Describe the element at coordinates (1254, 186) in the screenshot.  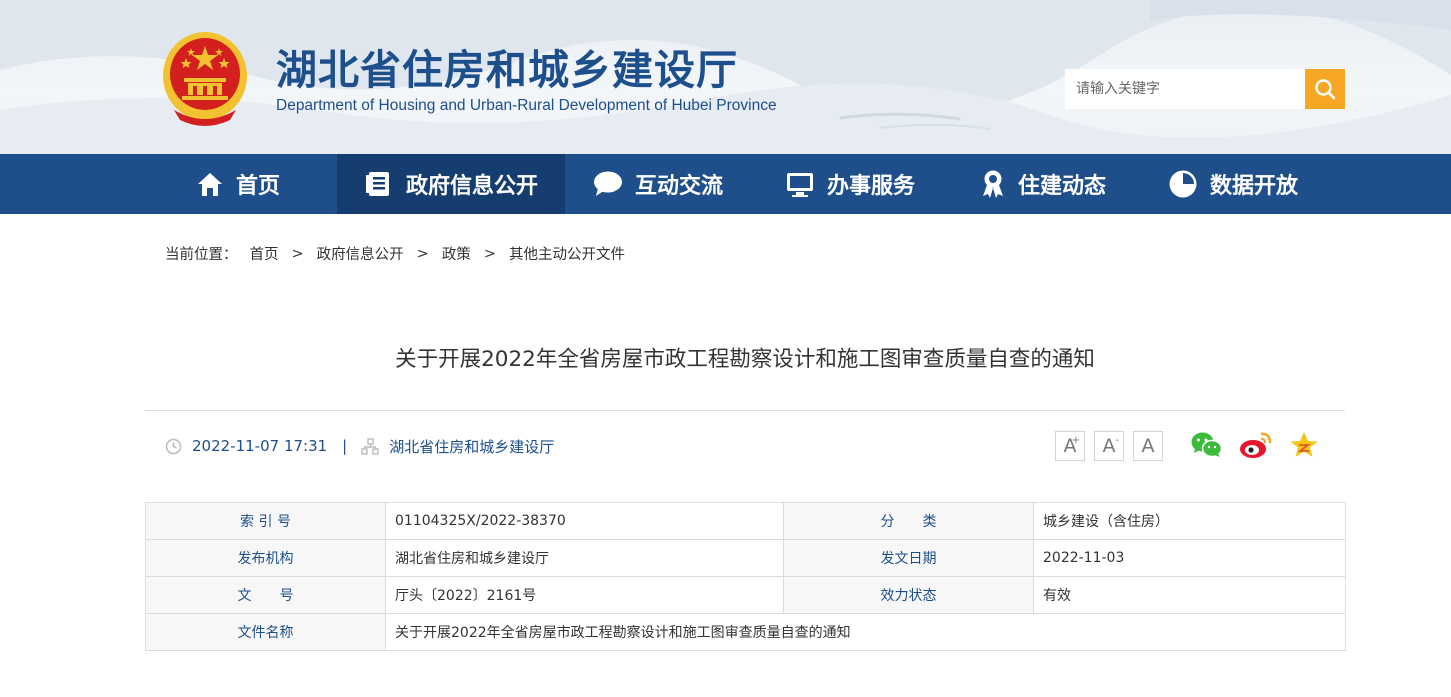
I see `nav-label: 数据开放` at that location.